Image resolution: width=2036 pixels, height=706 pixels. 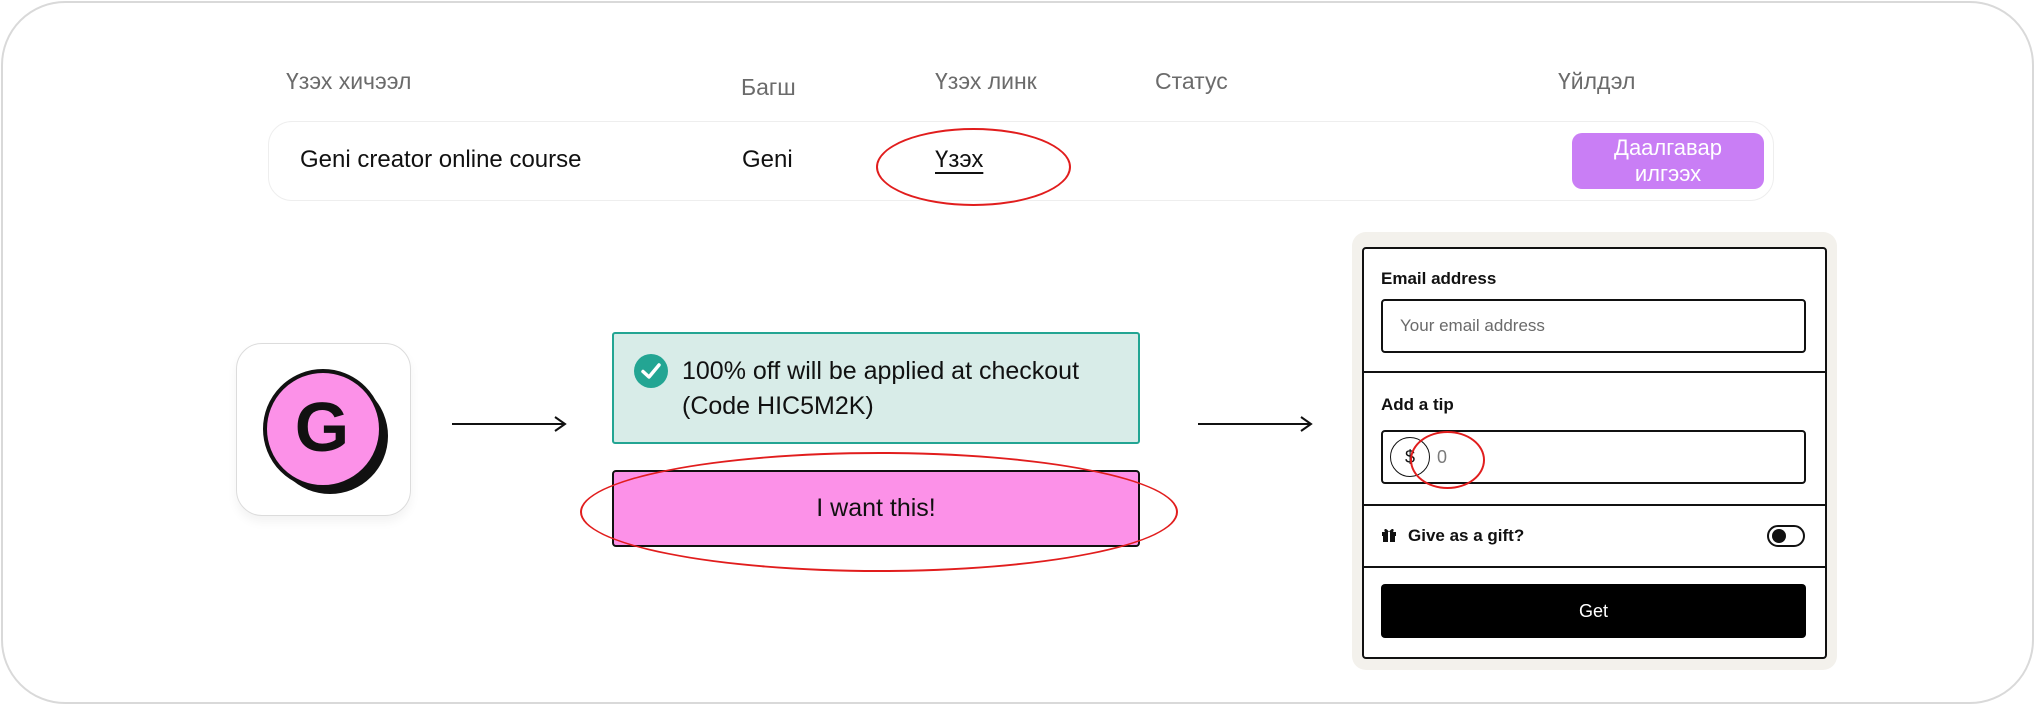 I want to click on logo-card: G, so click(x=323, y=429).